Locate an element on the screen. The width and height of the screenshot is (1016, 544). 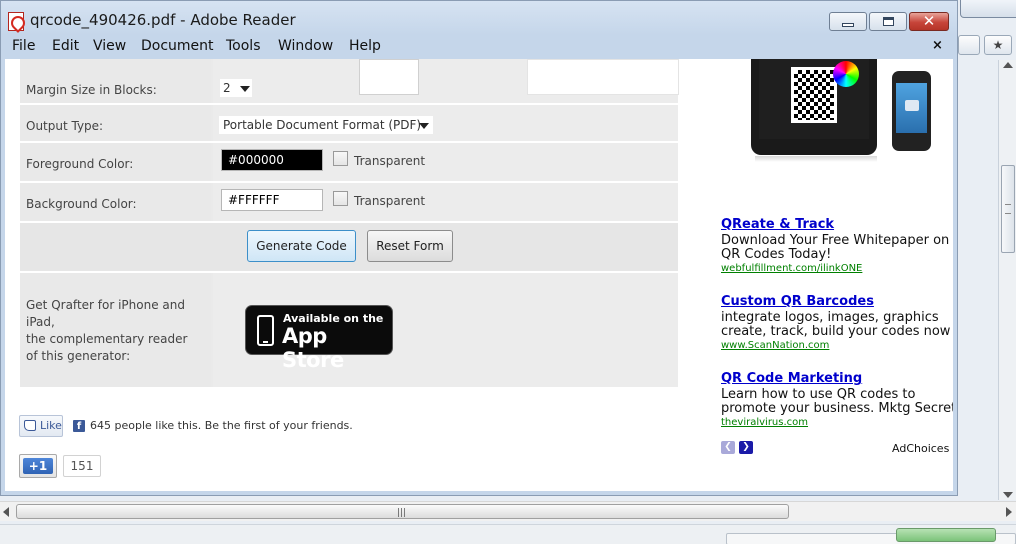
margin-label: Margin Size in Blocks: is located at coordinates (91, 90).